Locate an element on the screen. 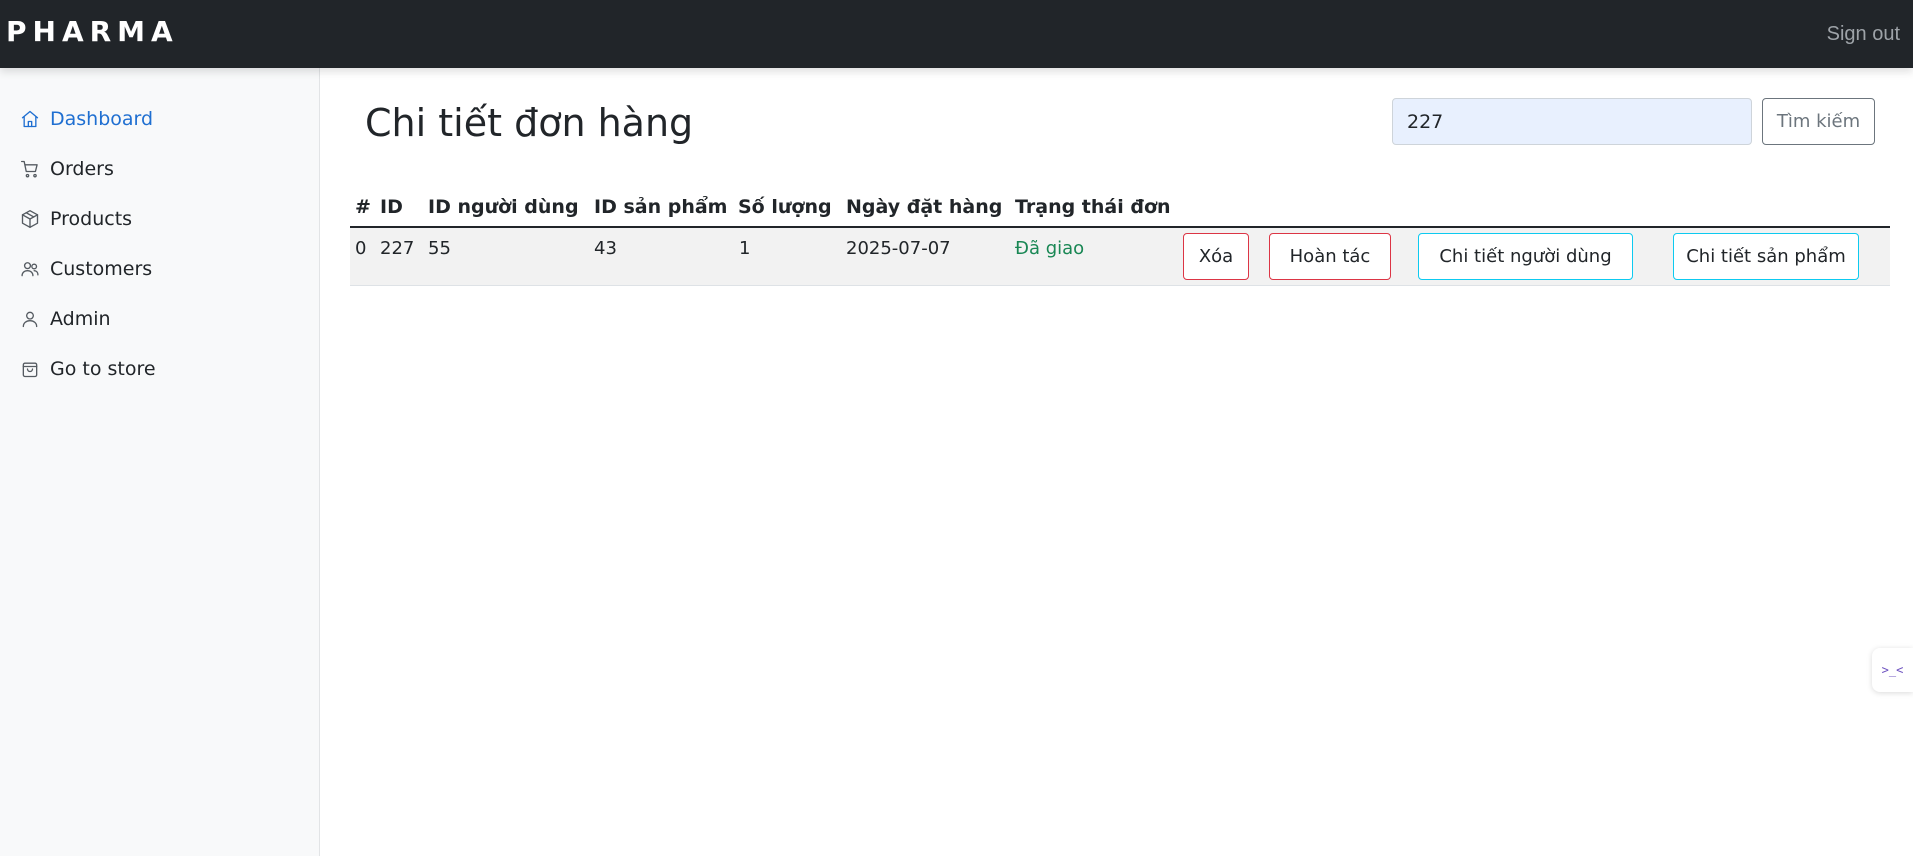  shopping-bag-icon is located at coordinates (30, 370).